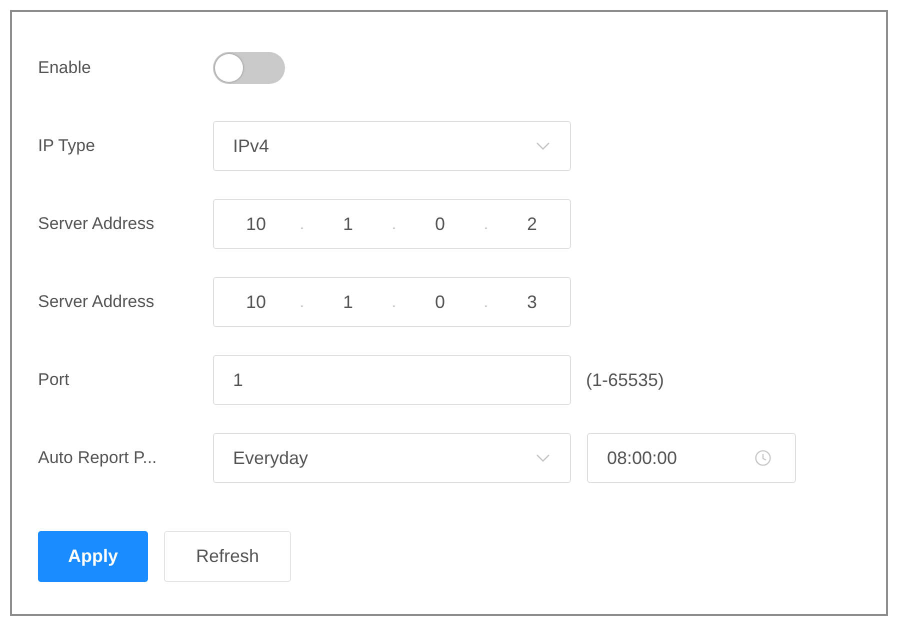  What do you see at coordinates (54, 380) in the screenshot?
I see `field-label: Port` at bounding box center [54, 380].